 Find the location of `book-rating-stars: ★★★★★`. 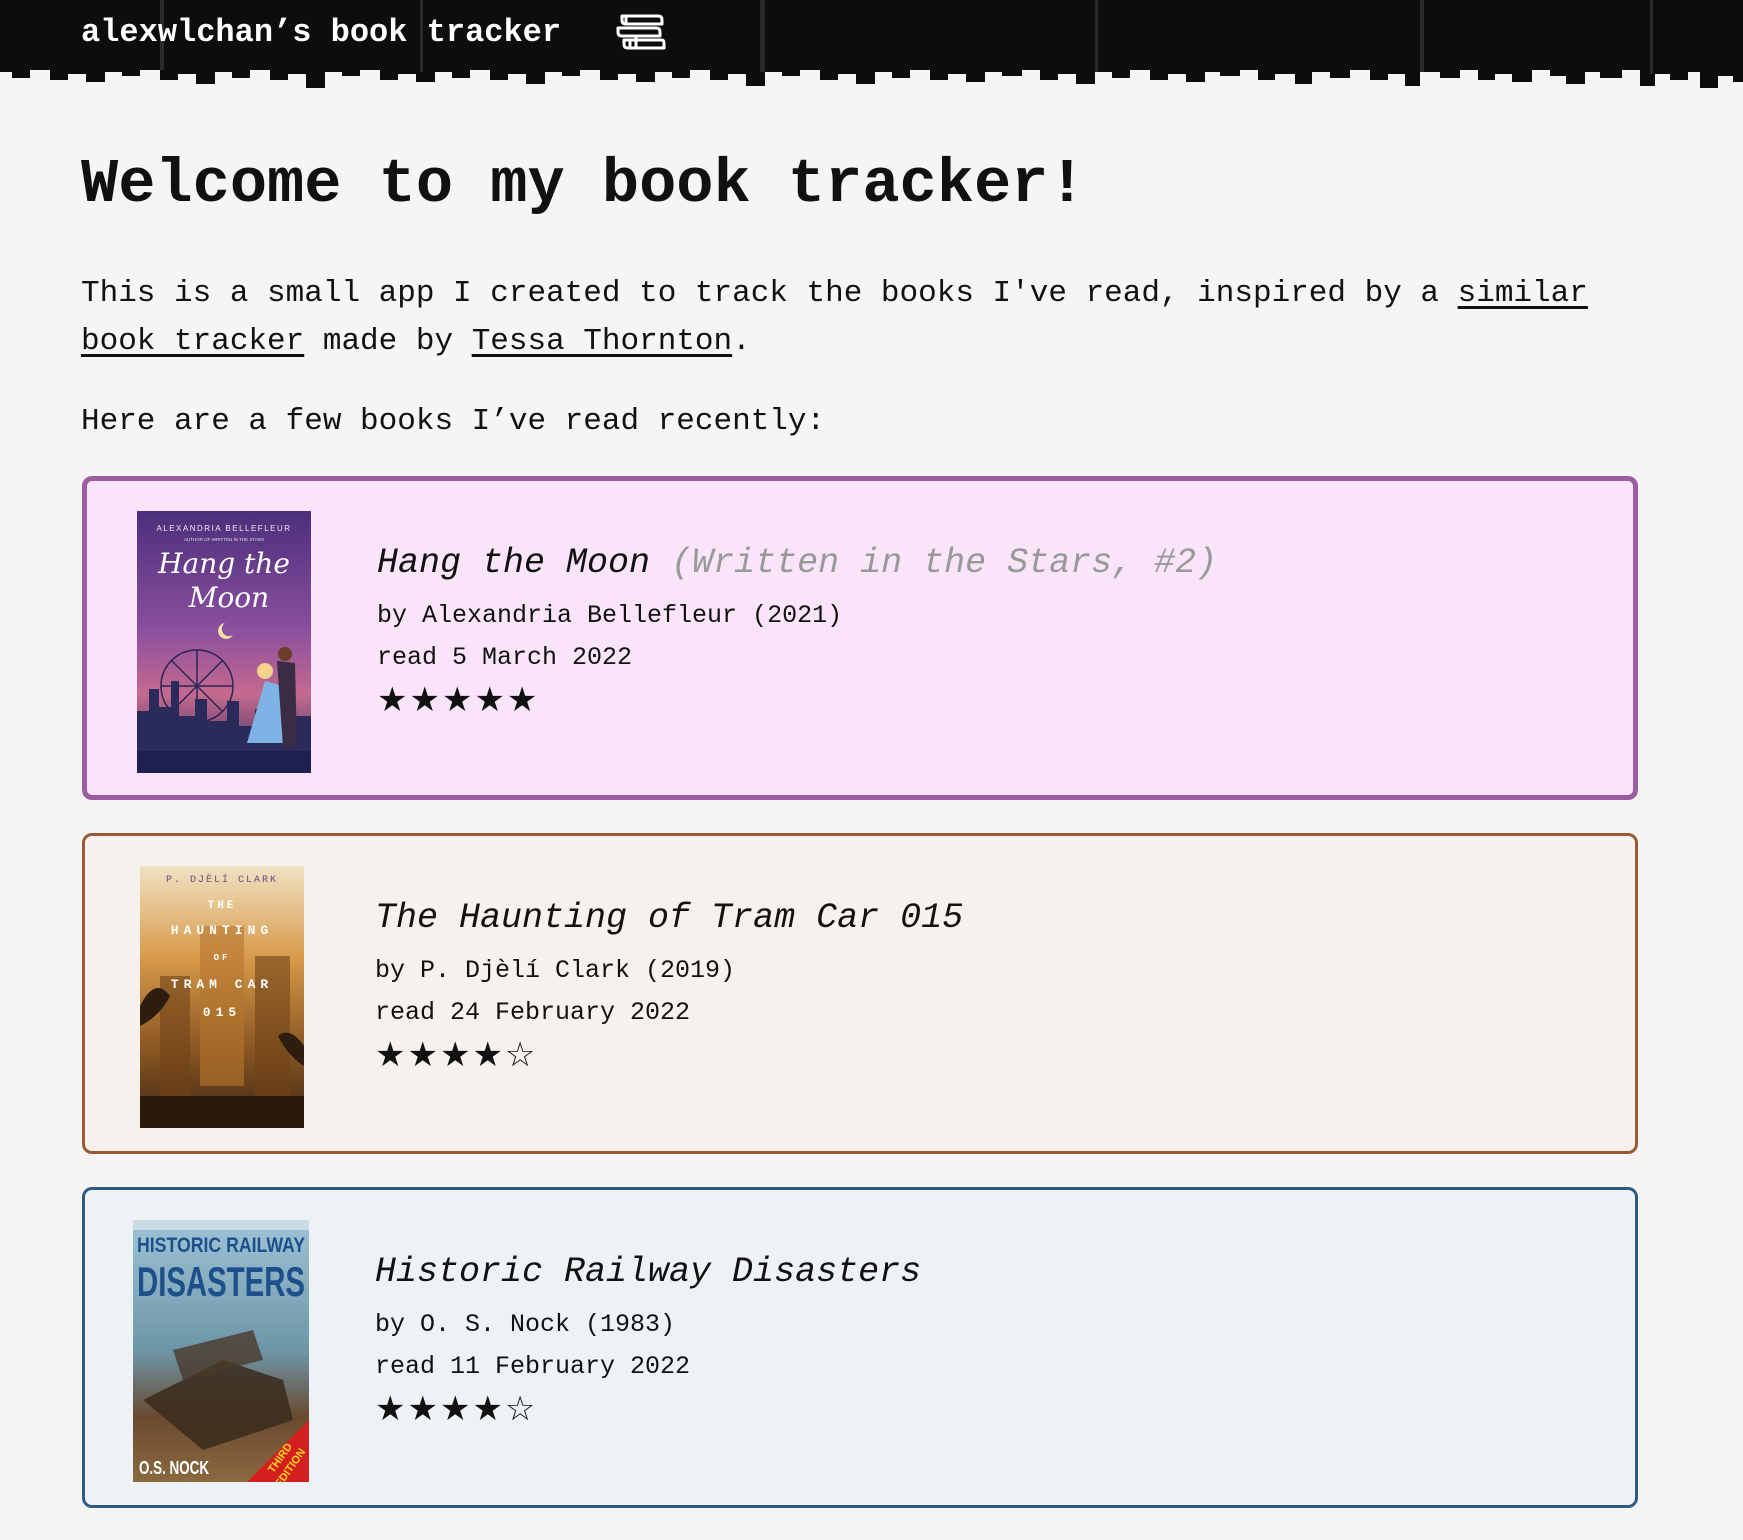

book-rating-stars: ★★★★★ is located at coordinates (458, 700).